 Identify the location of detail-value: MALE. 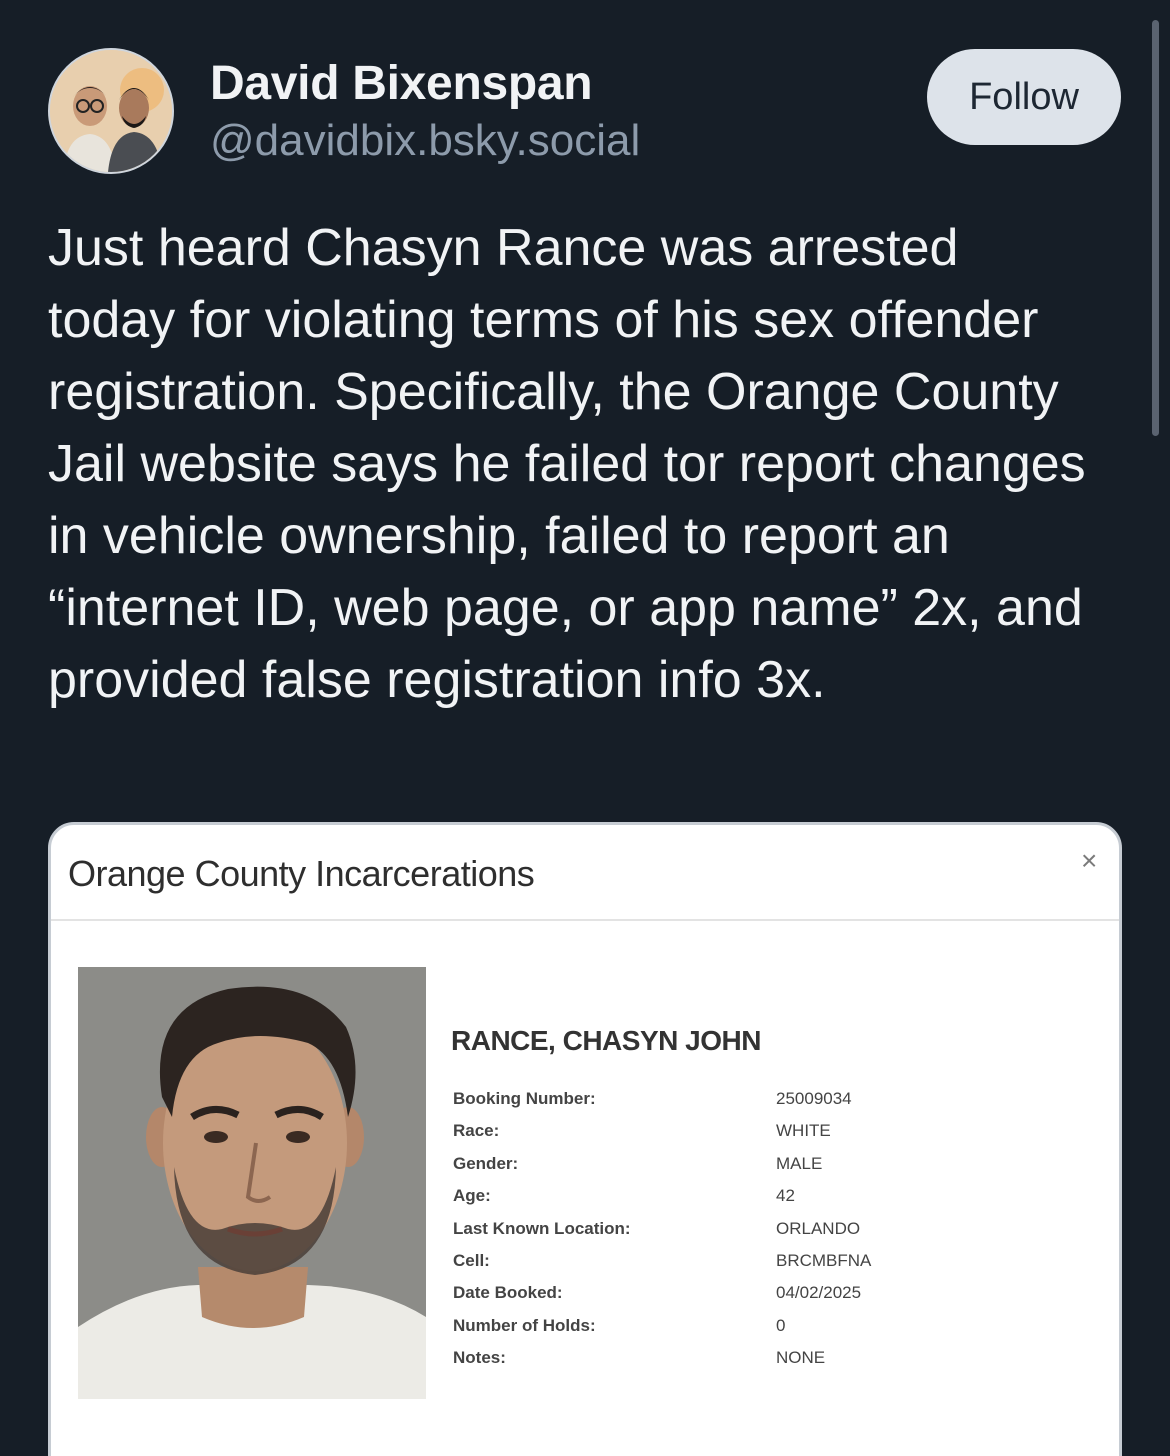
(799, 1163).